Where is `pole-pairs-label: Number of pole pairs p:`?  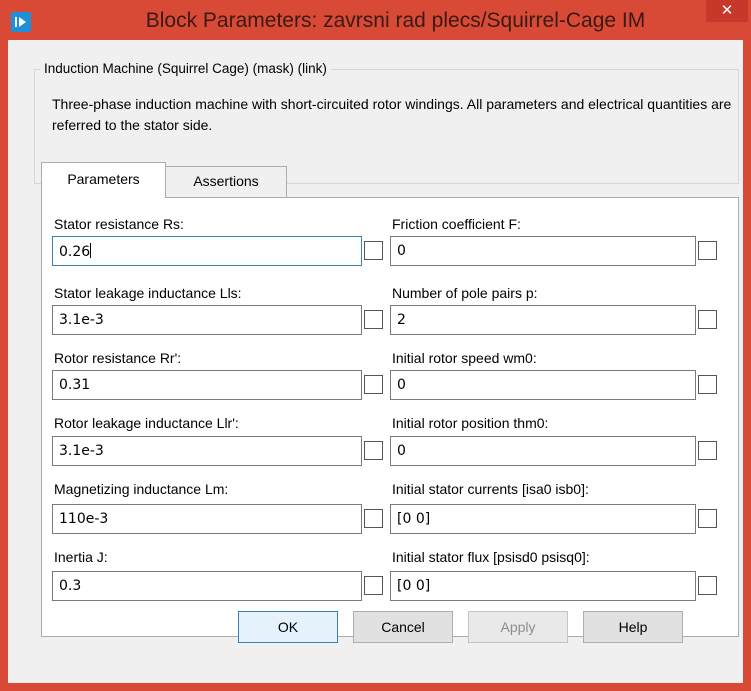 pole-pairs-label: Number of pole pairs p: is located at coordinates (465, 293).